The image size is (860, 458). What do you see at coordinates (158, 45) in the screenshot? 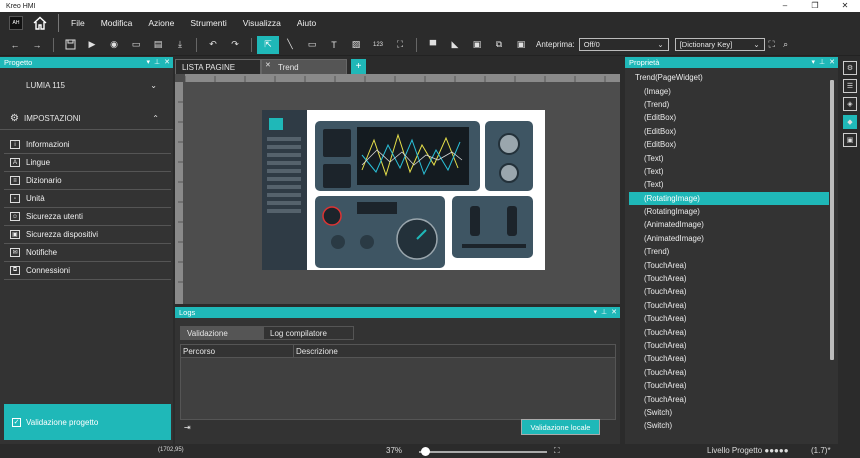
I see `clipboard-icon: ▤` at bounding box center [158, 45].